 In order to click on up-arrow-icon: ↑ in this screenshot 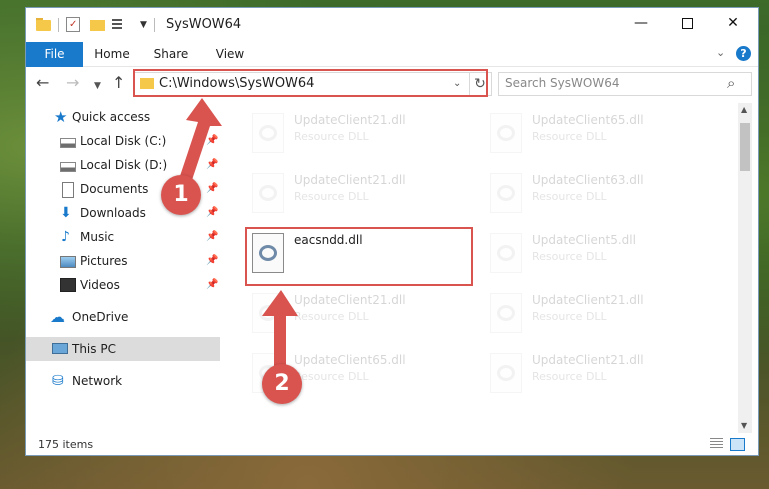, I will do `click(118, 83)`.